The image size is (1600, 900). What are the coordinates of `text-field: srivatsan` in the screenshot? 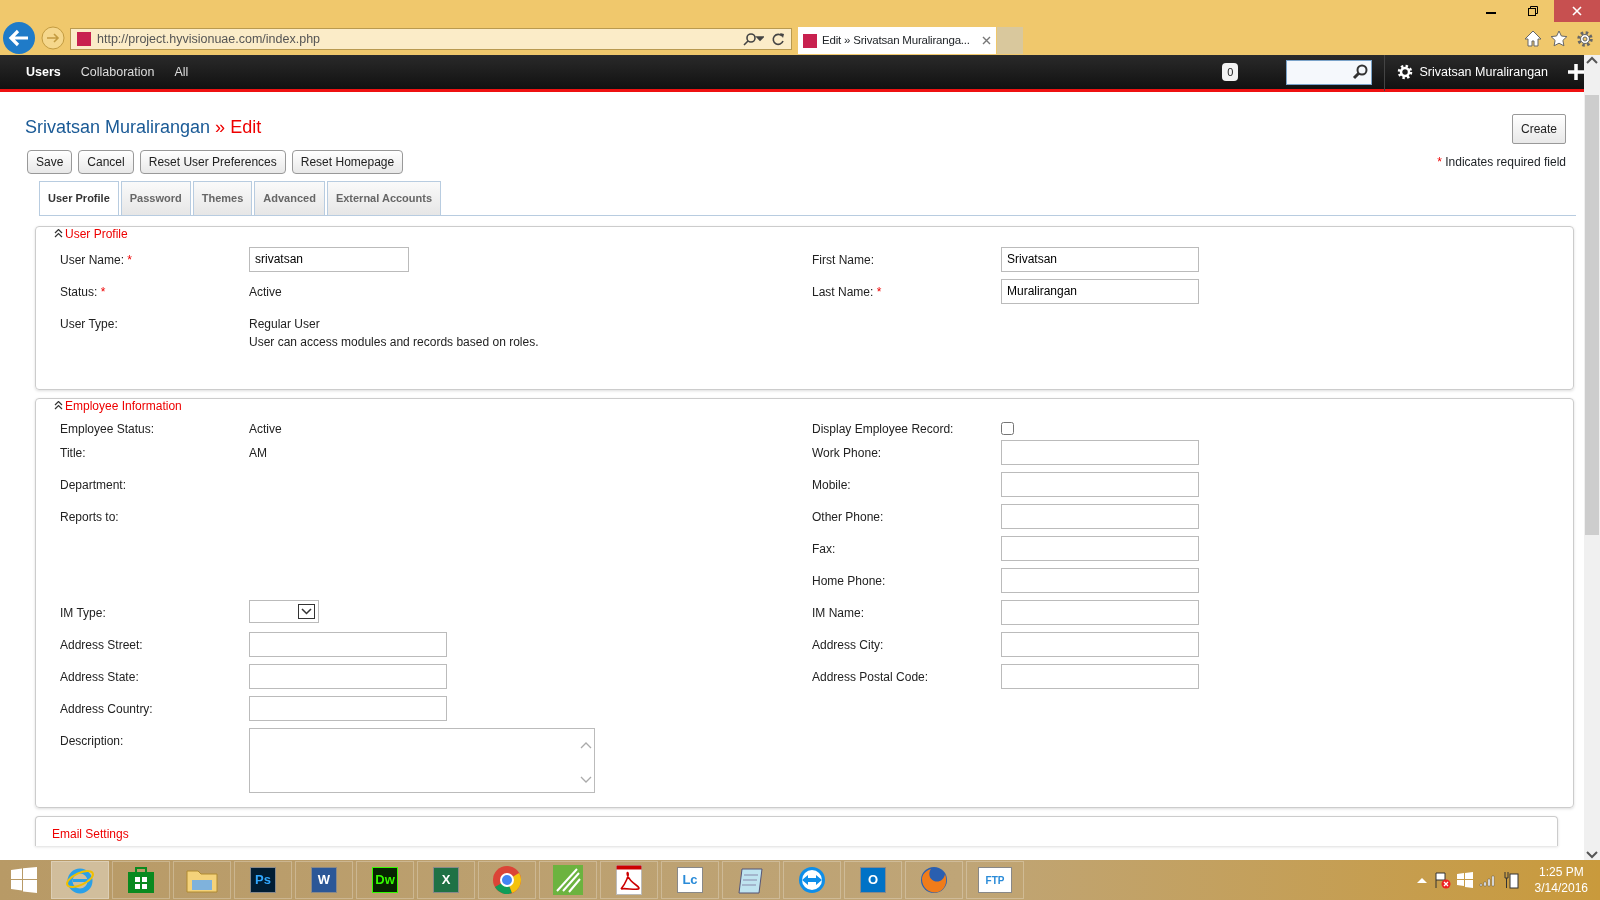 It's located at (329, 259).